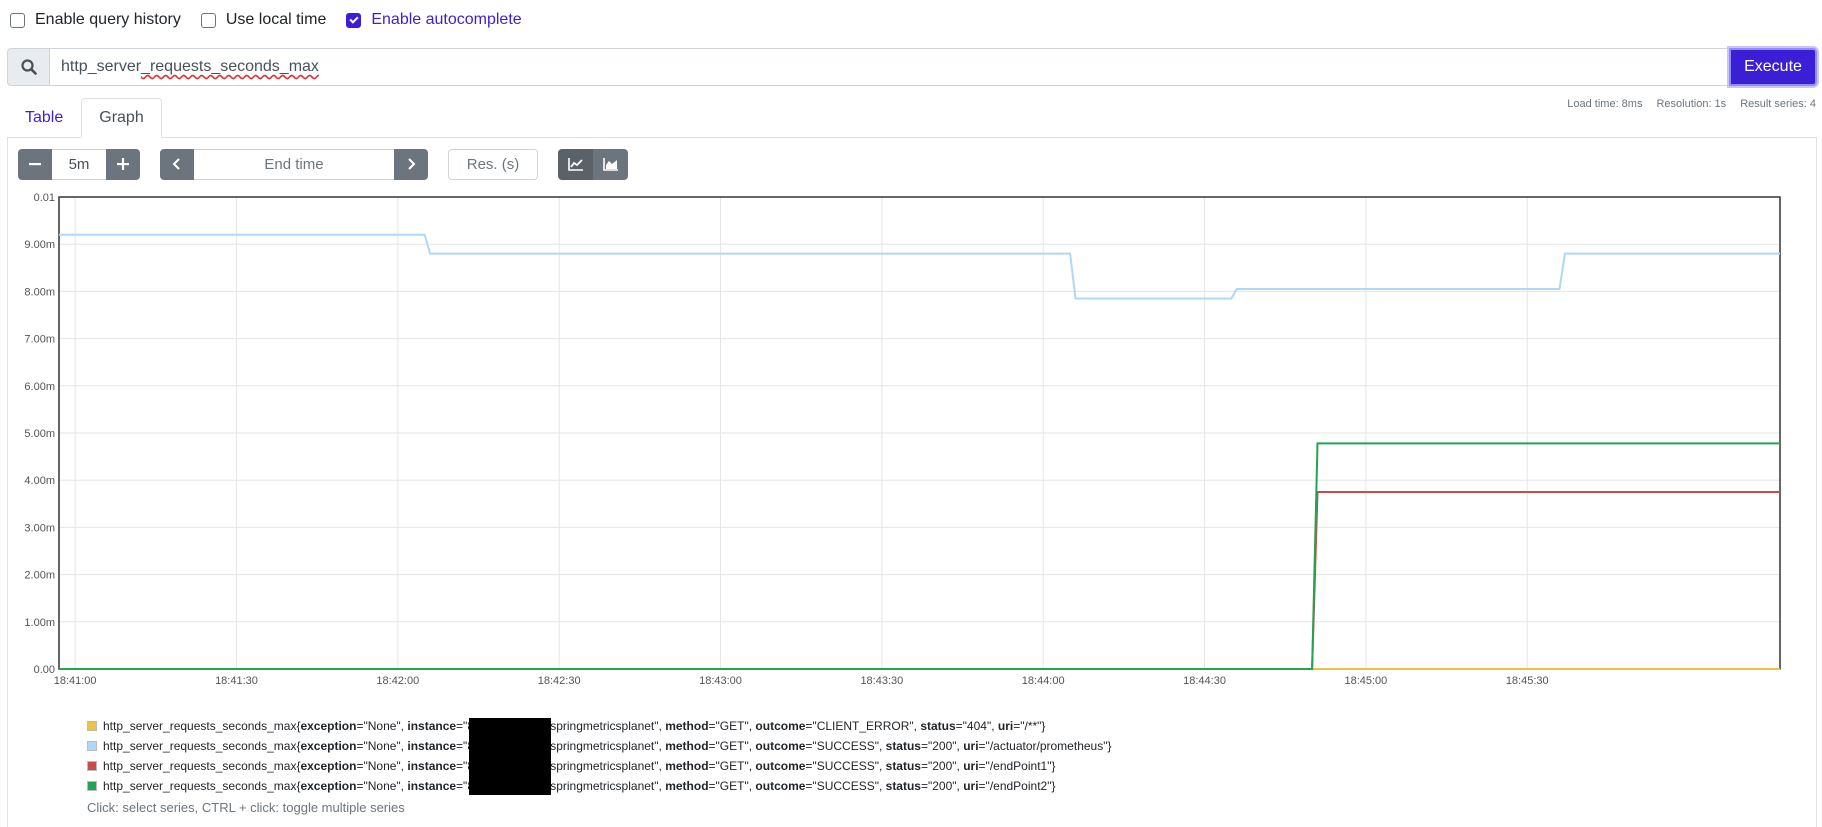 The height and width of the screenshot is (827, 1822). I want to click on plus-icon, so click(123, 164).